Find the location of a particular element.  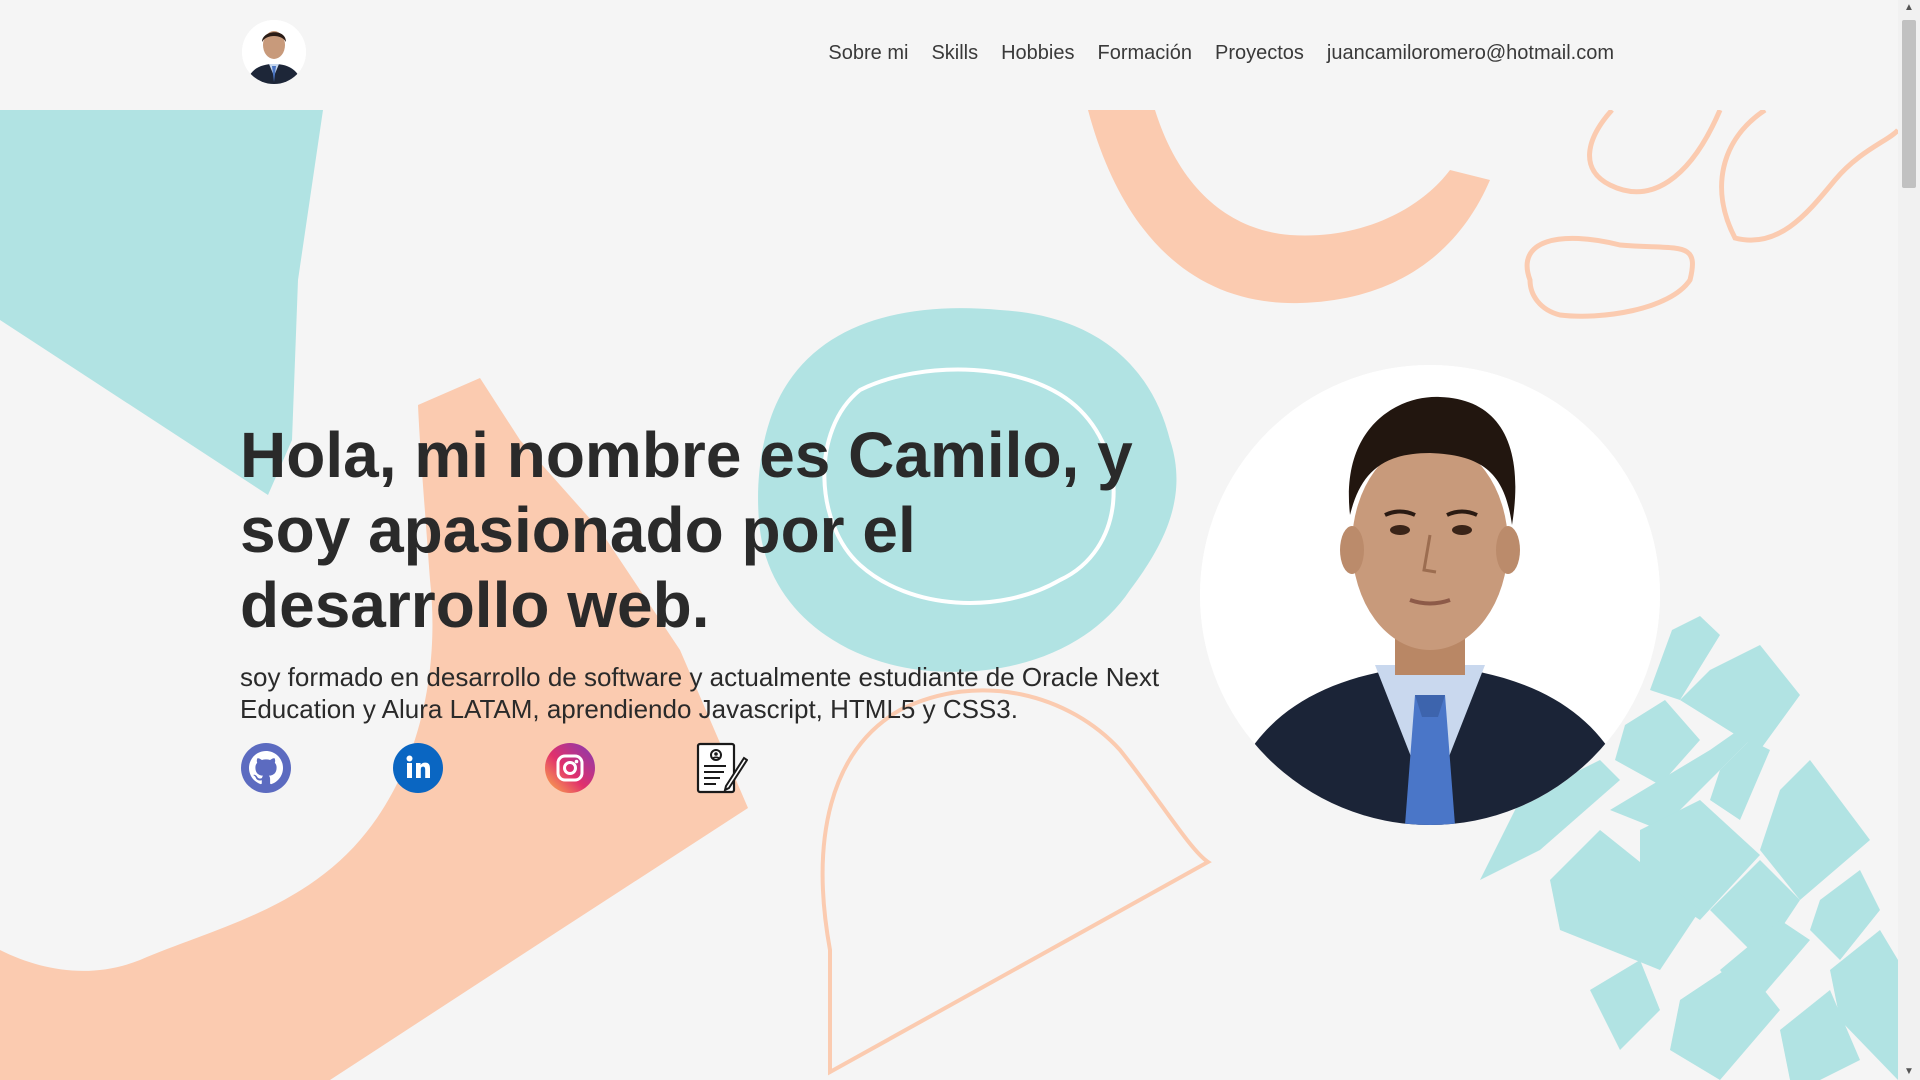

scroll-up-icon: ▲ is located at coordinates (1909, 8).